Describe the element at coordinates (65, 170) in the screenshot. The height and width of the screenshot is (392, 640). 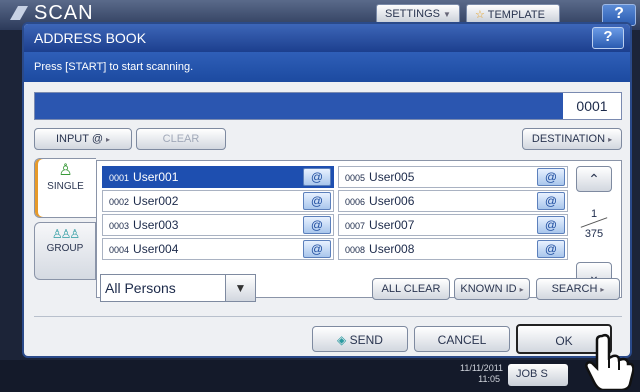
I see `person-icon: ♙` at that location.